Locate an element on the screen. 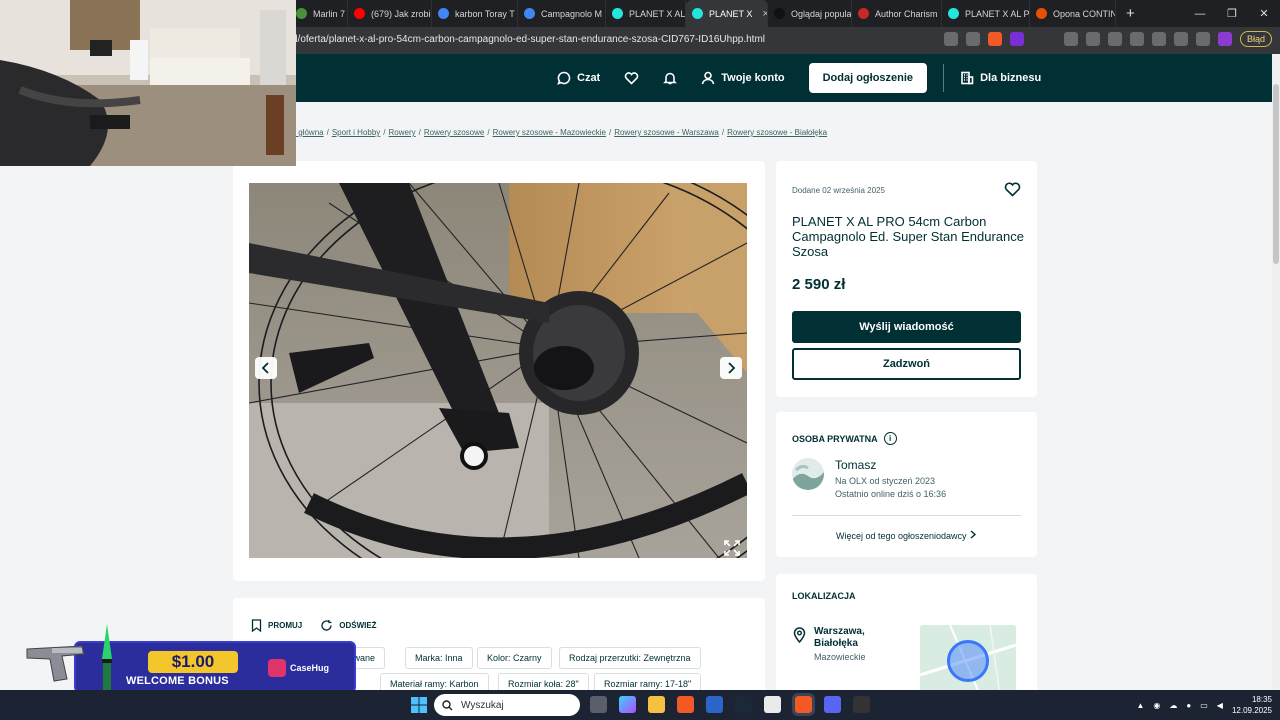 This screenshot has height=720, width=1280. close-window-button: ✕ is located at coordinates (1264, 13).